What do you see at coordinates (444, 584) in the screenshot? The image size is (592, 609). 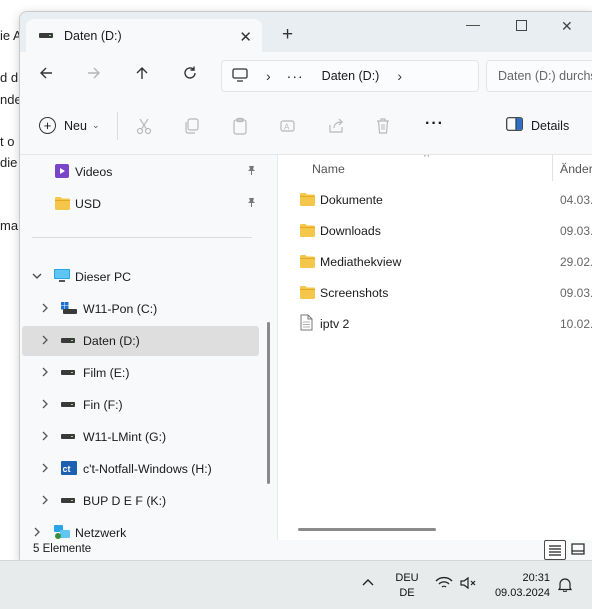 I see `wifi-icon` at bounding box center [444, 584].